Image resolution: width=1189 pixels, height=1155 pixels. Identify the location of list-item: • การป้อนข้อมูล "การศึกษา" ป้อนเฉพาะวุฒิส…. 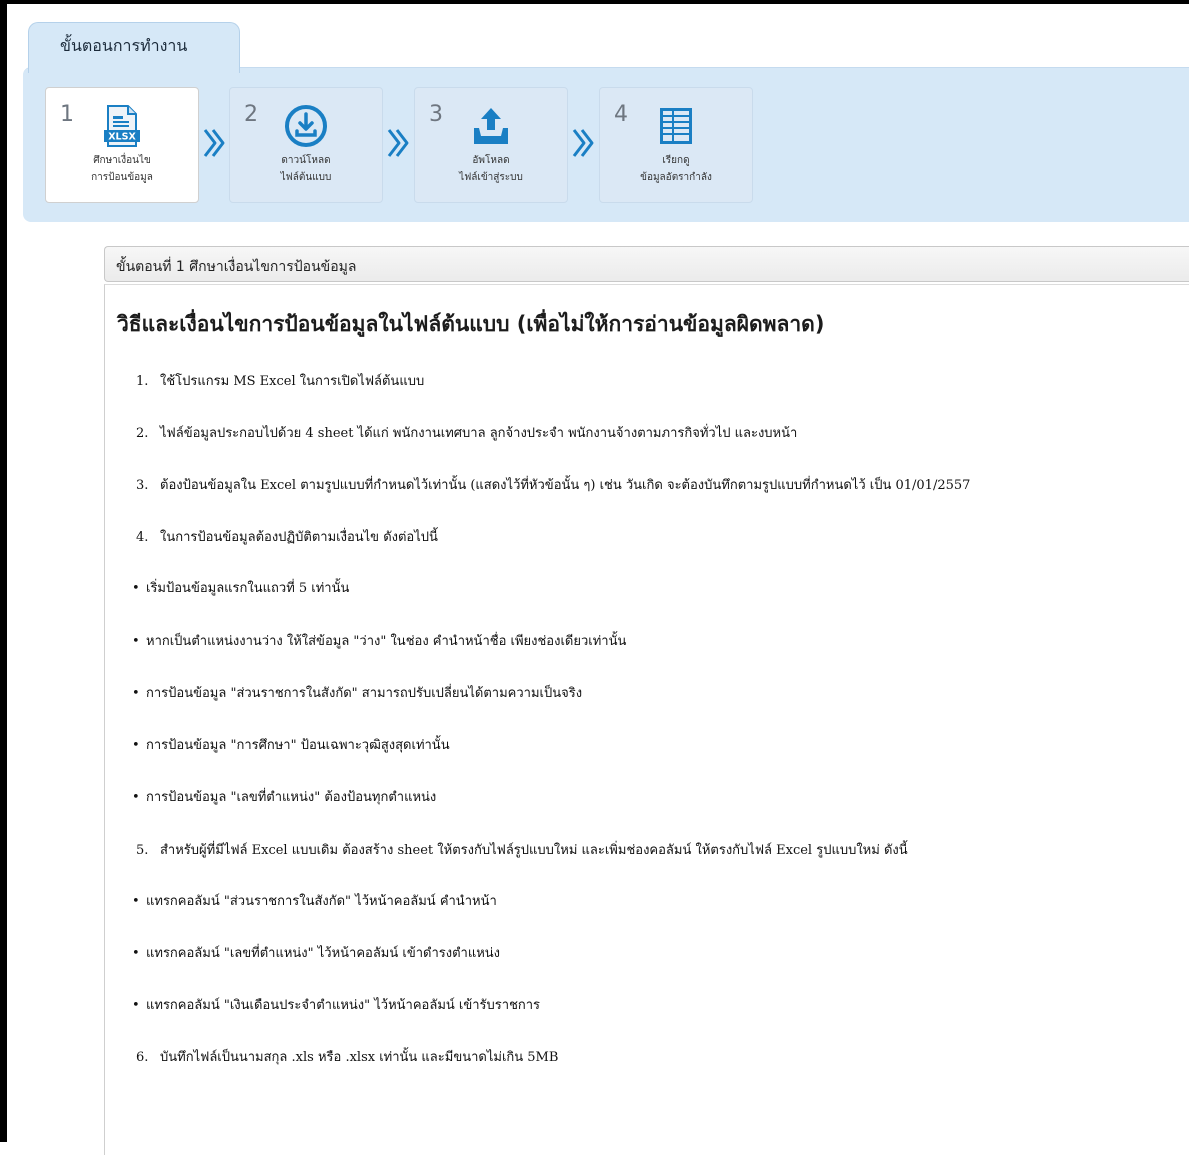
(291, 744).